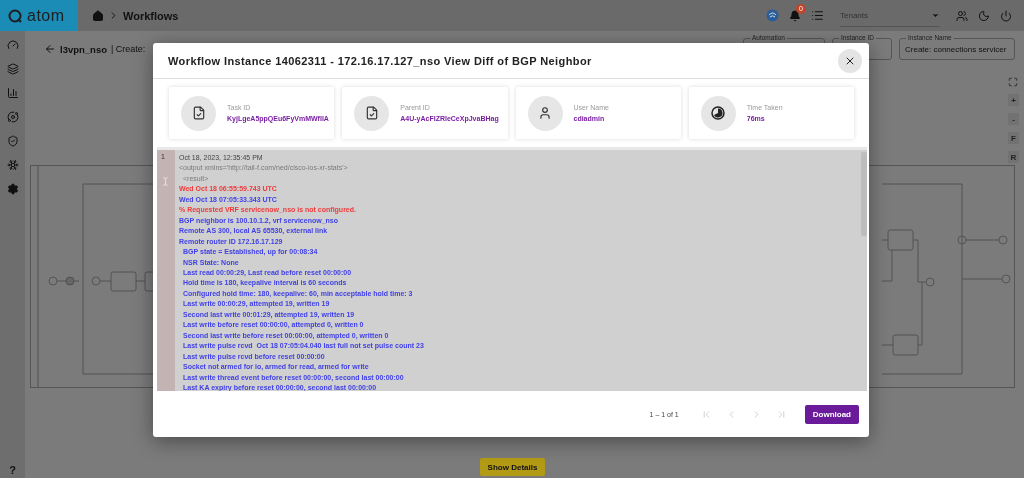 The height and width of the screenshot is (478, 1024). What do you see at coordinates (380, 60) in the screenshot?
I see `dialog-title: Workflow Instance 14062311 - 172.16.17.127_nso View Diff of BGP Neighbor` at bounding box center [380, 60].